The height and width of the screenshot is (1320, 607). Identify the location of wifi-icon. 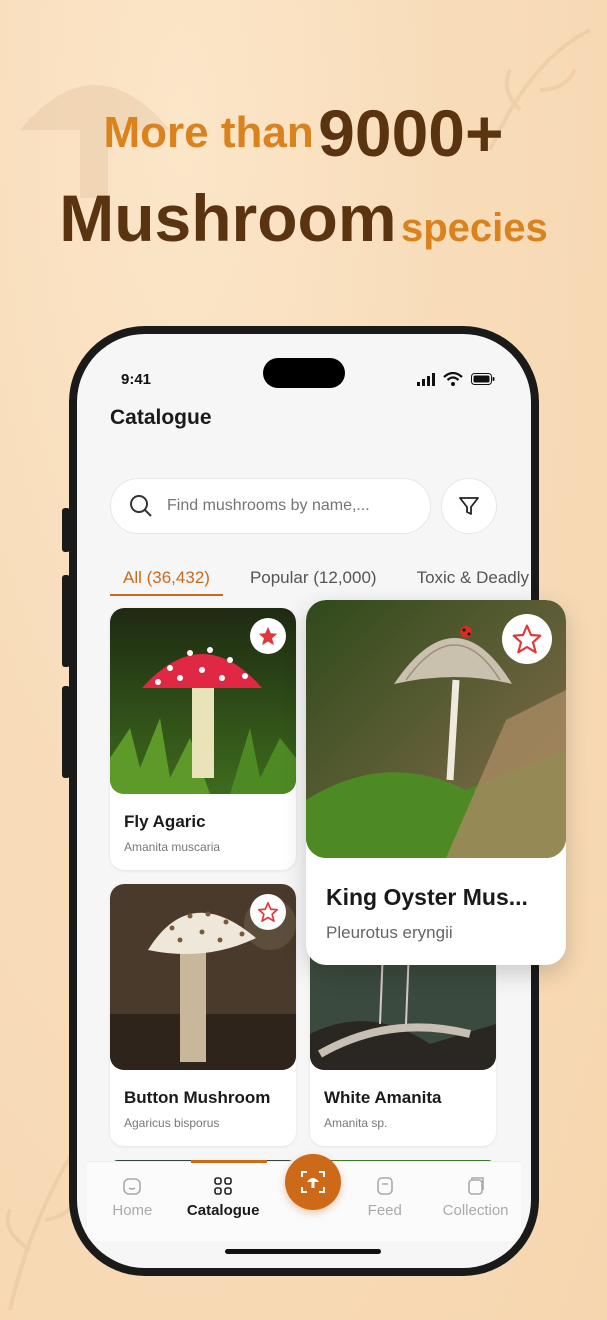
(453, 379).